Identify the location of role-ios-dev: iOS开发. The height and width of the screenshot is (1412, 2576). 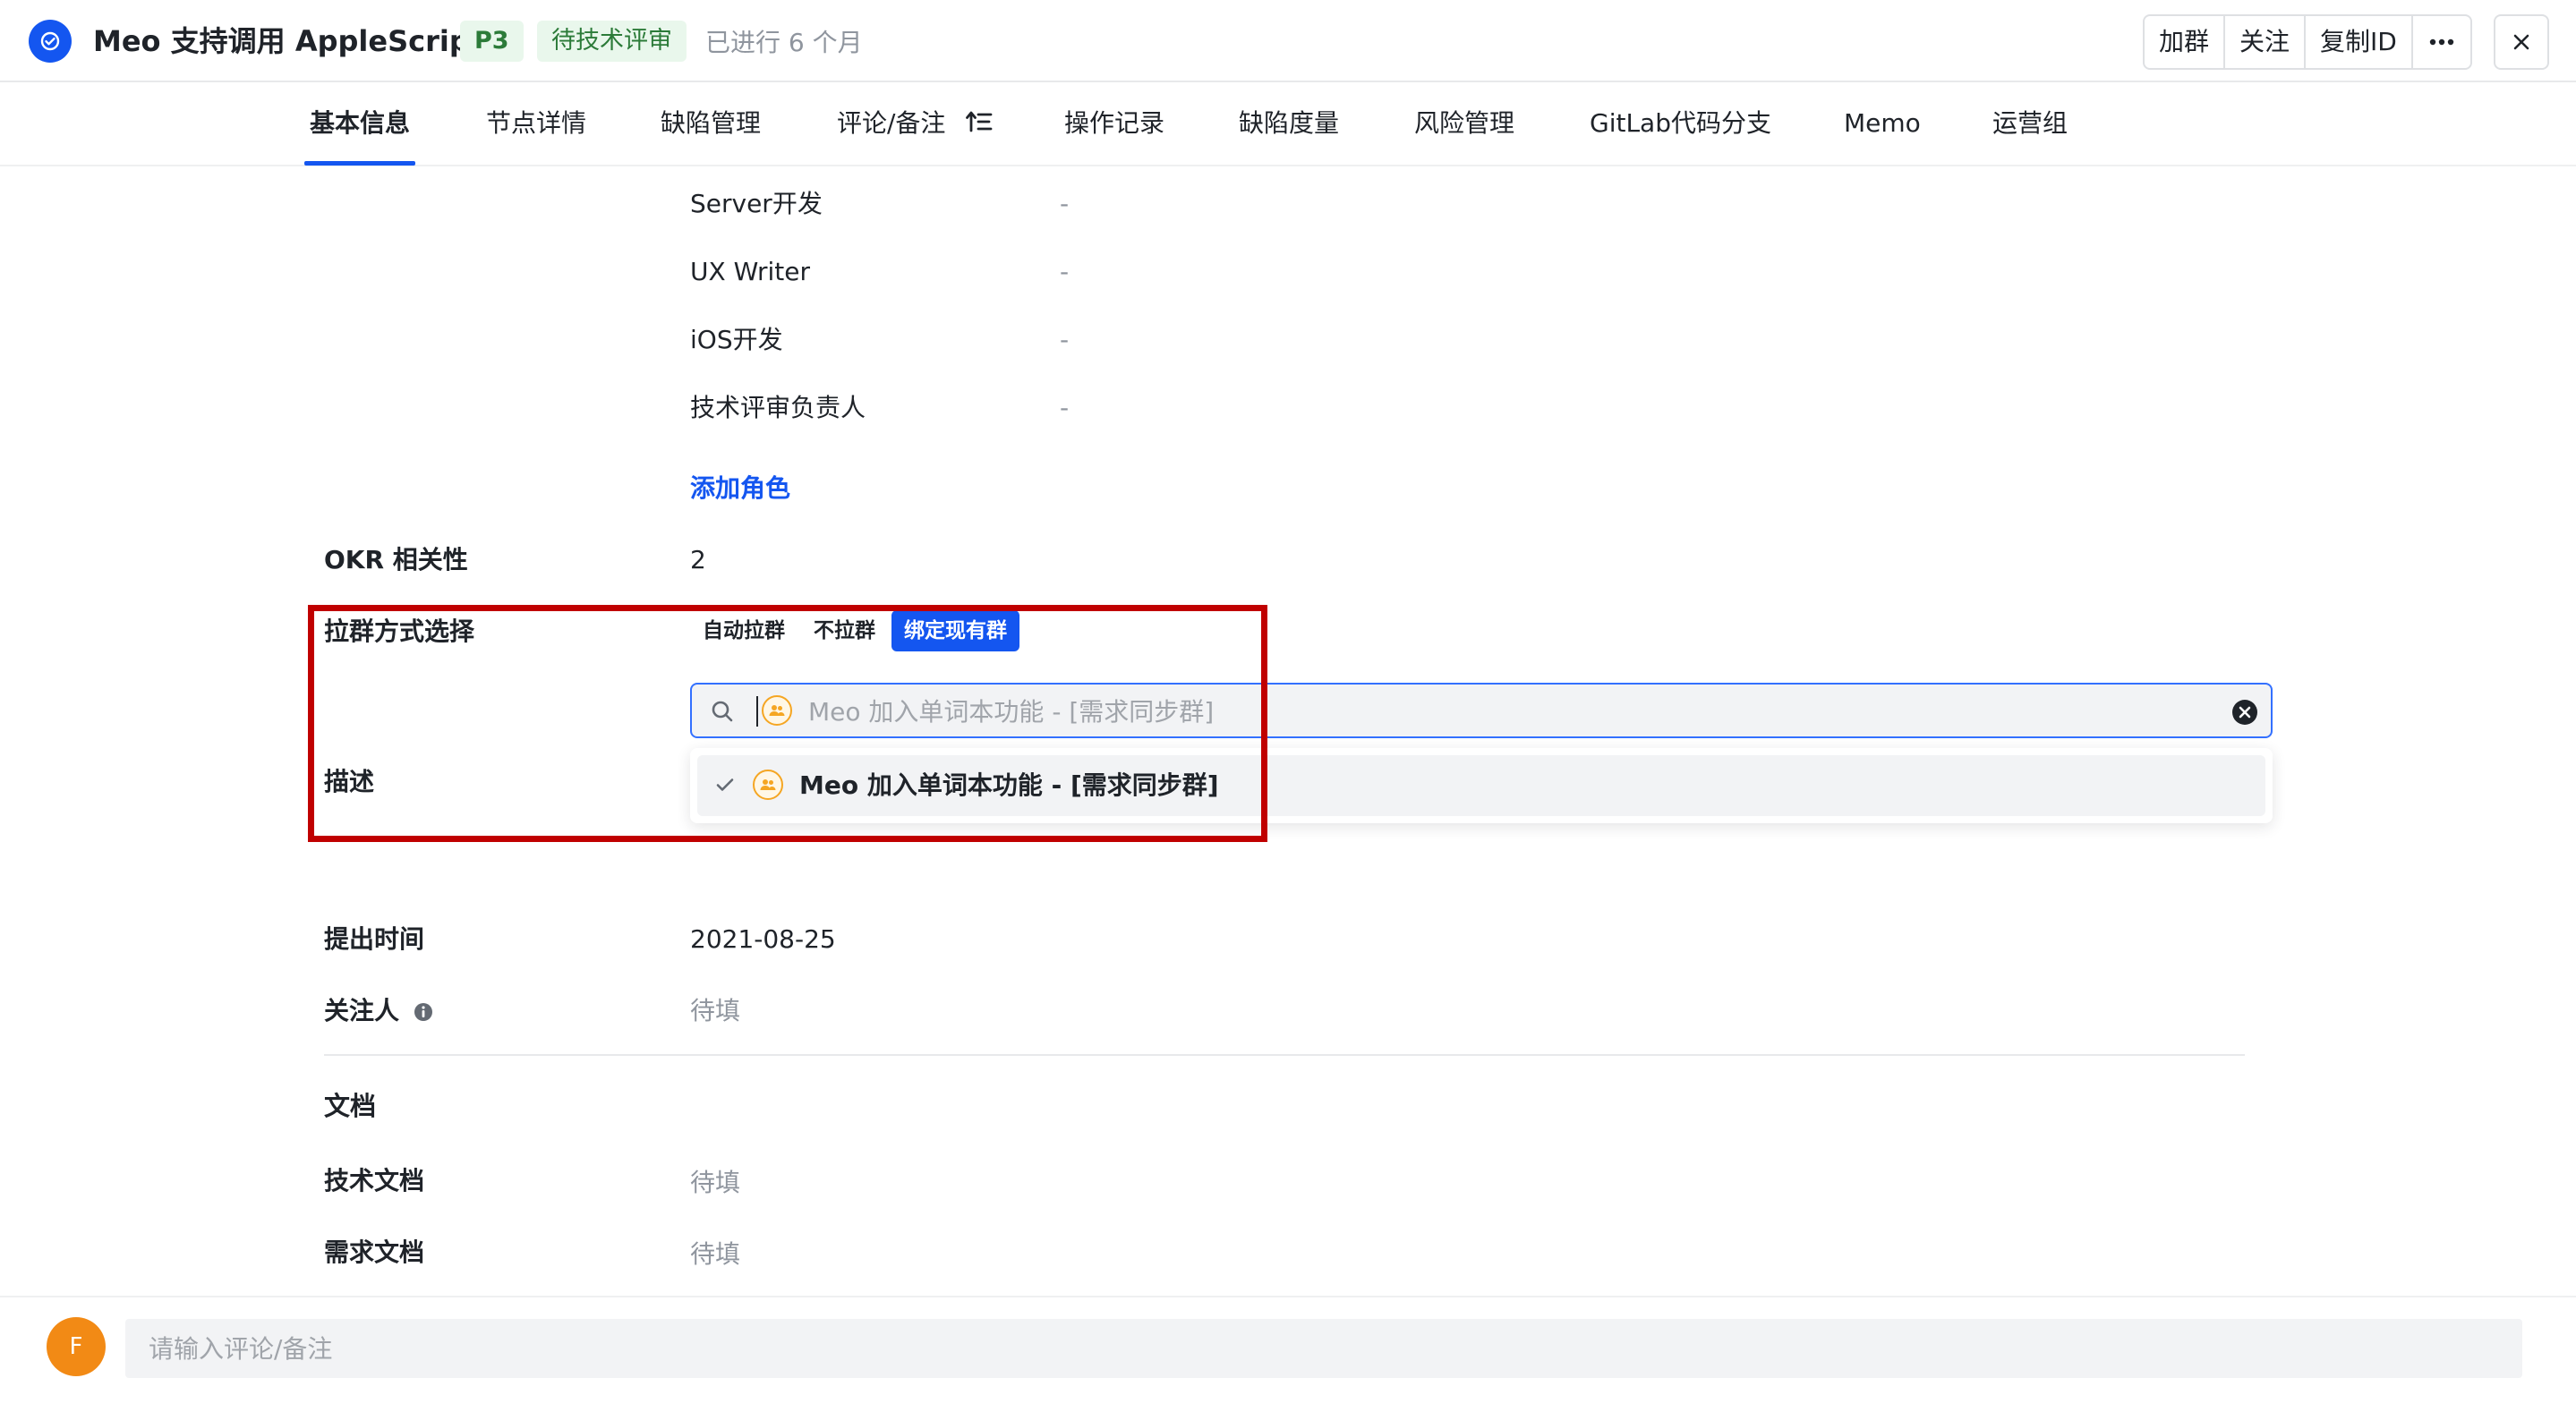
(736, 339).